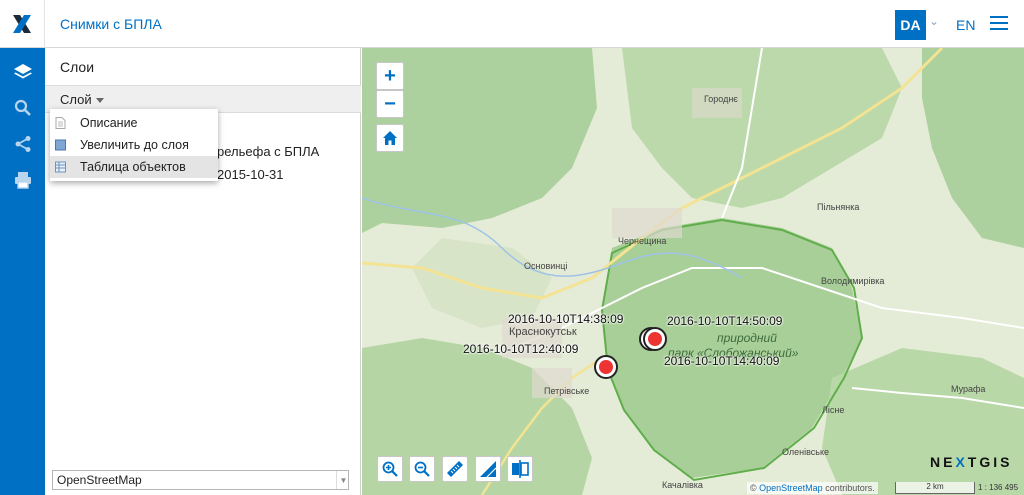 Image resolution: width=1024 pixels, height=495 pixels. What do you see at coordinates (998, 487) in the screenshot?
I see `scale-ratio: 1 : 136 495` at bounding box center [998, 487].